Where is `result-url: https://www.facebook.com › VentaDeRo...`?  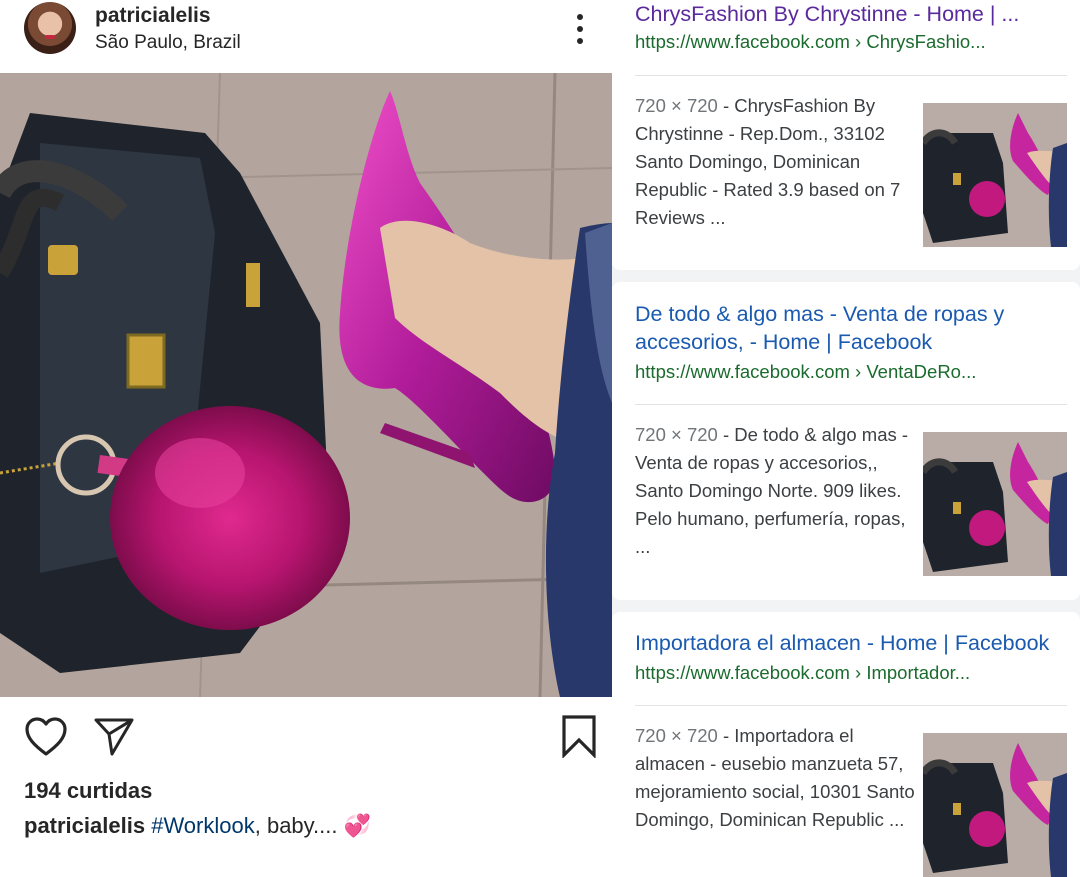 result-url: https://www.facebook.com › VentaDeRo... is located at coordinates (805, 372).